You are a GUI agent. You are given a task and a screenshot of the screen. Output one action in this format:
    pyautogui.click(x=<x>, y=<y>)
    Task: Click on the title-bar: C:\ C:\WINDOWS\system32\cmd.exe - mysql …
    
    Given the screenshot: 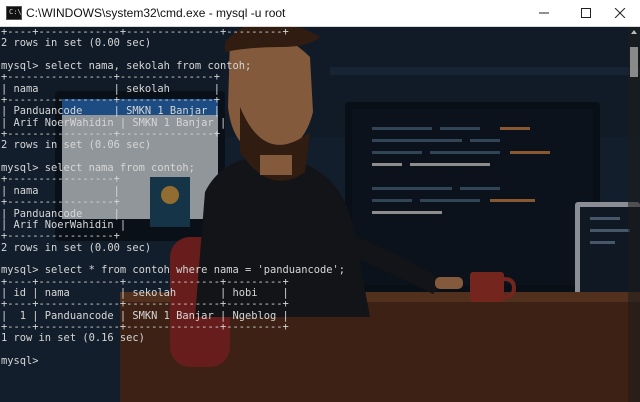 What is the action you would take?
    pyautogui.click(x=320, y=13)
    